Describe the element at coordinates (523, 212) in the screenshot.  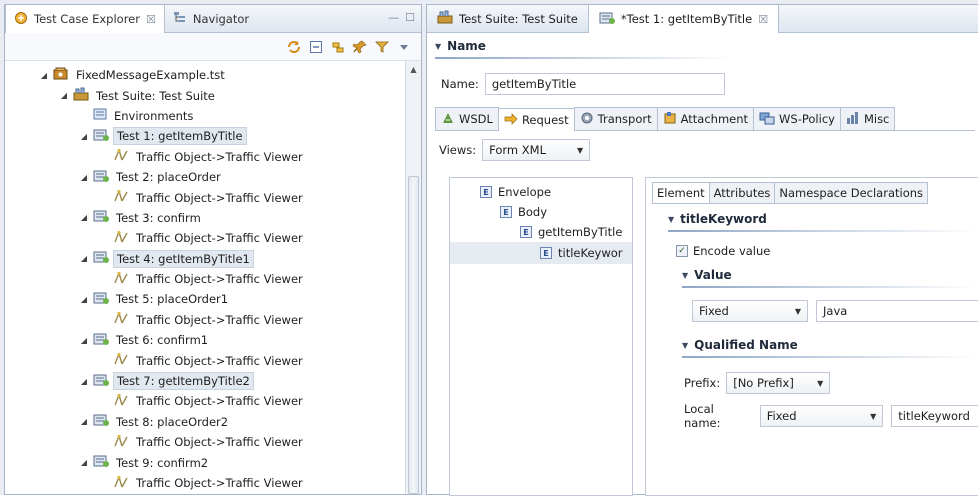
I see `xml-node-body: E Body` at that location.